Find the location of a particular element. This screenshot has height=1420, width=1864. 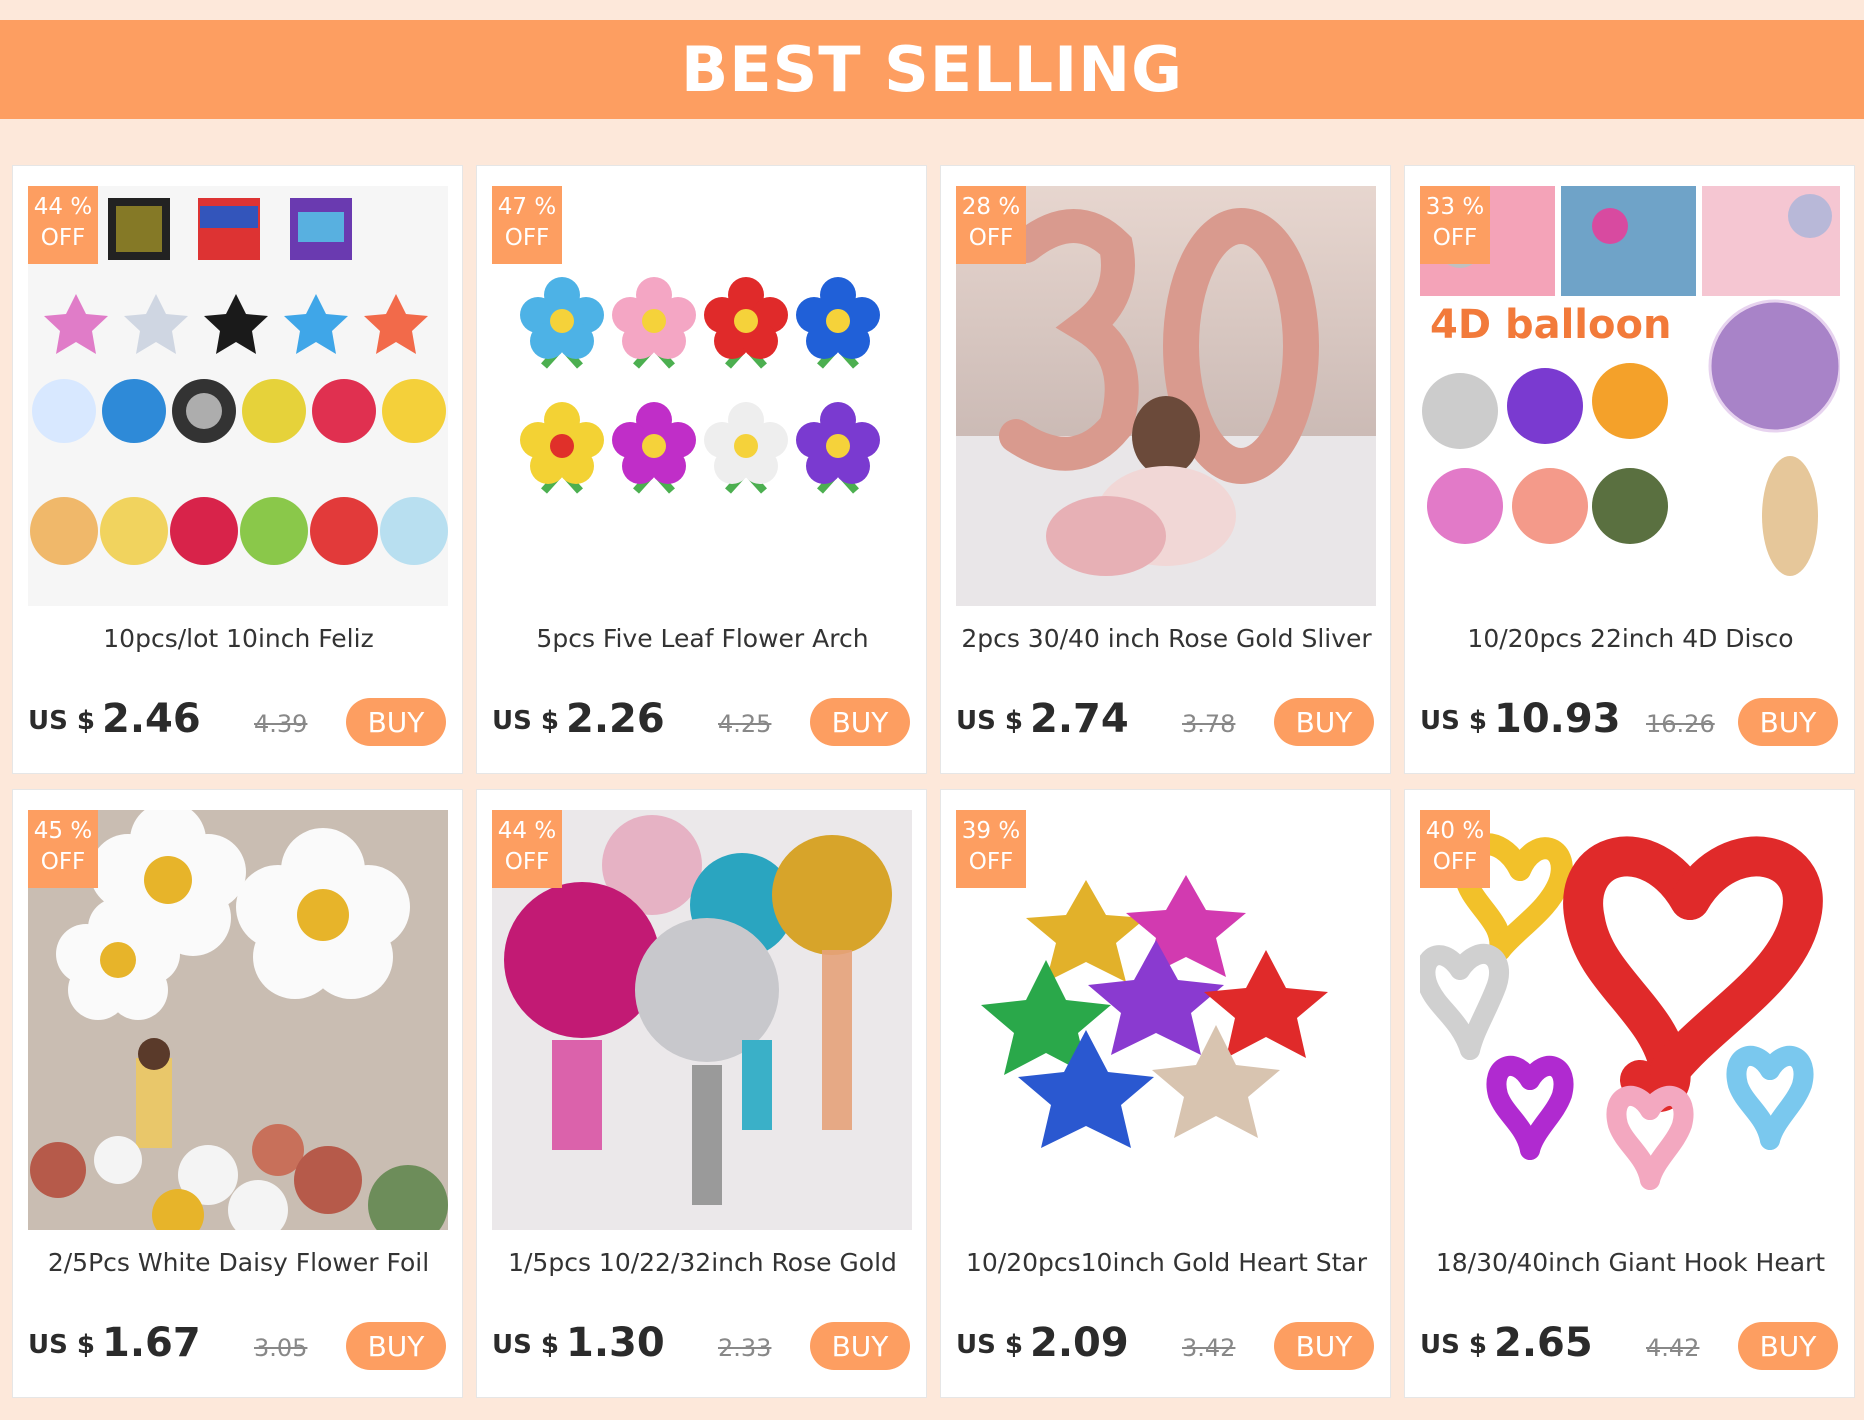

discount-badge: 28 % OFF is located at coordinates (991, 225).